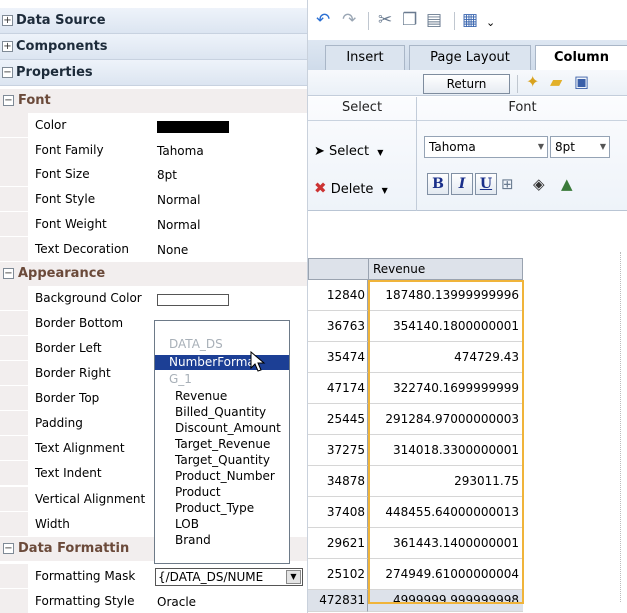  I want to click on list-item: Revenue, so click(222, 396).